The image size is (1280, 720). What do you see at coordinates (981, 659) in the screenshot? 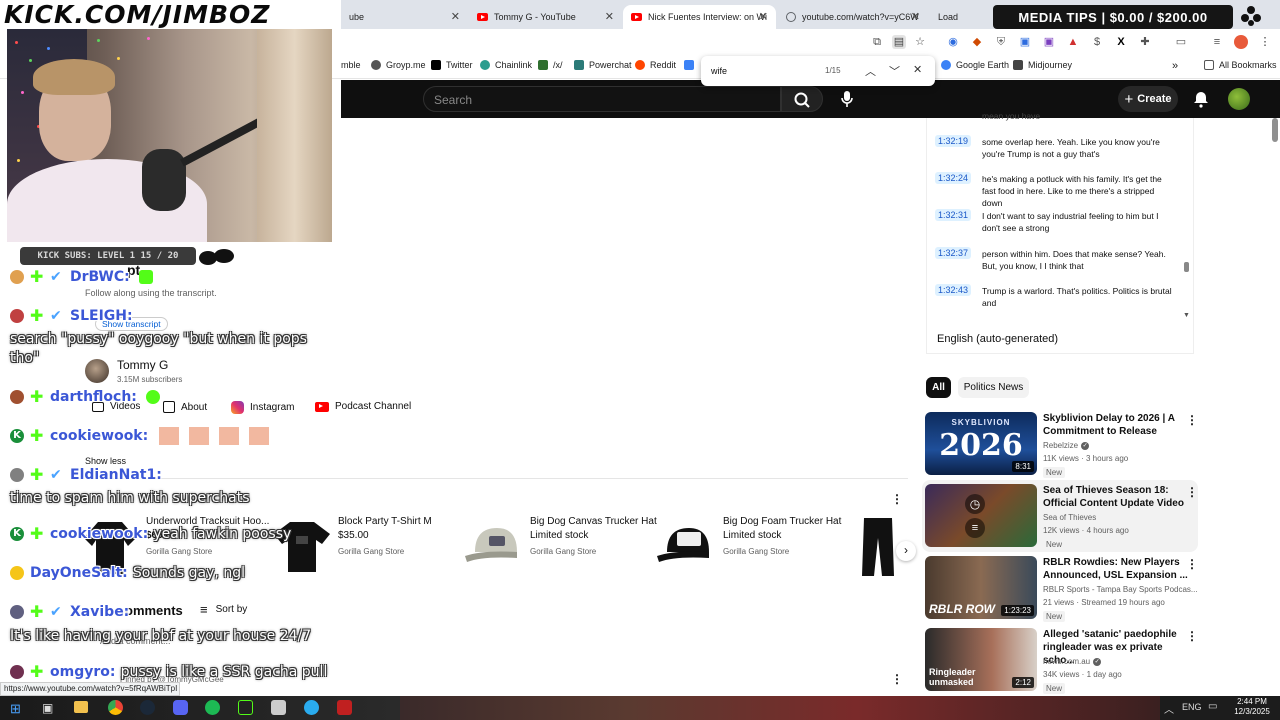
I see `video-thumbnail: Ringleader unmasked 2:12` at bounding box center [981, 659].